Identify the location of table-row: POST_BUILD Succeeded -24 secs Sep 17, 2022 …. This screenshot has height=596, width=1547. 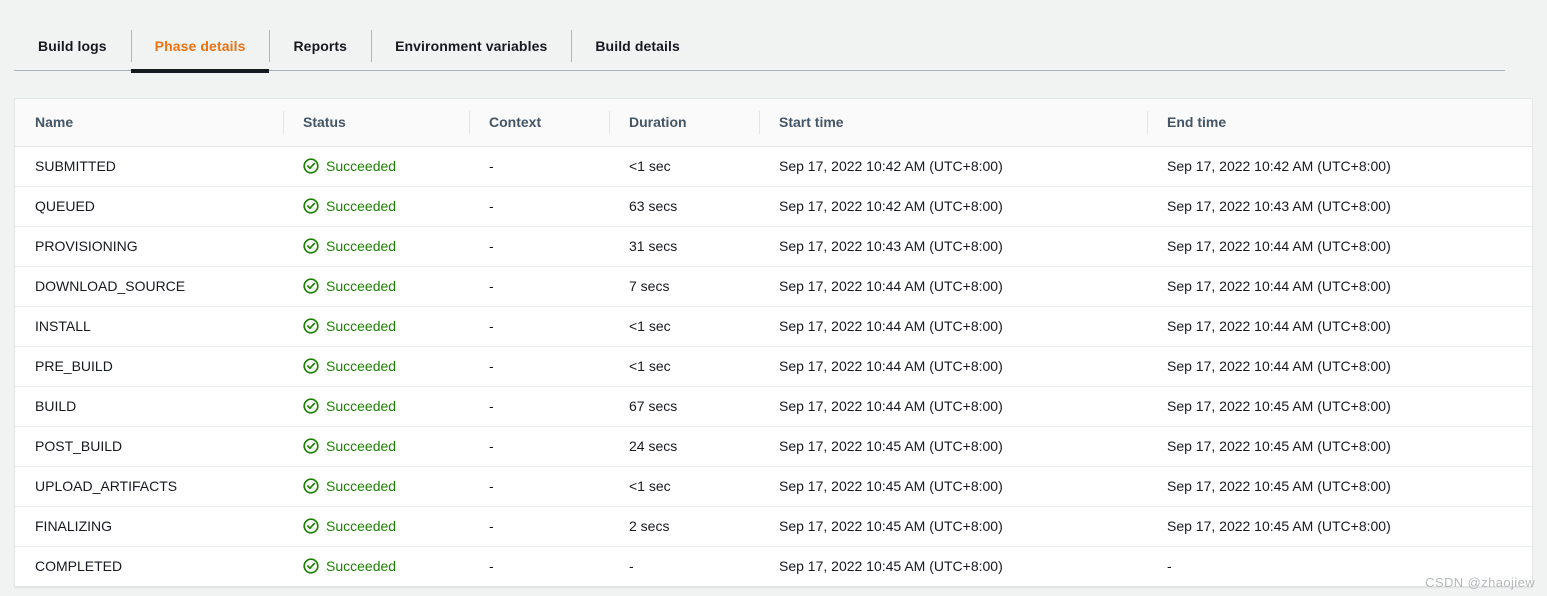
(773, 446).